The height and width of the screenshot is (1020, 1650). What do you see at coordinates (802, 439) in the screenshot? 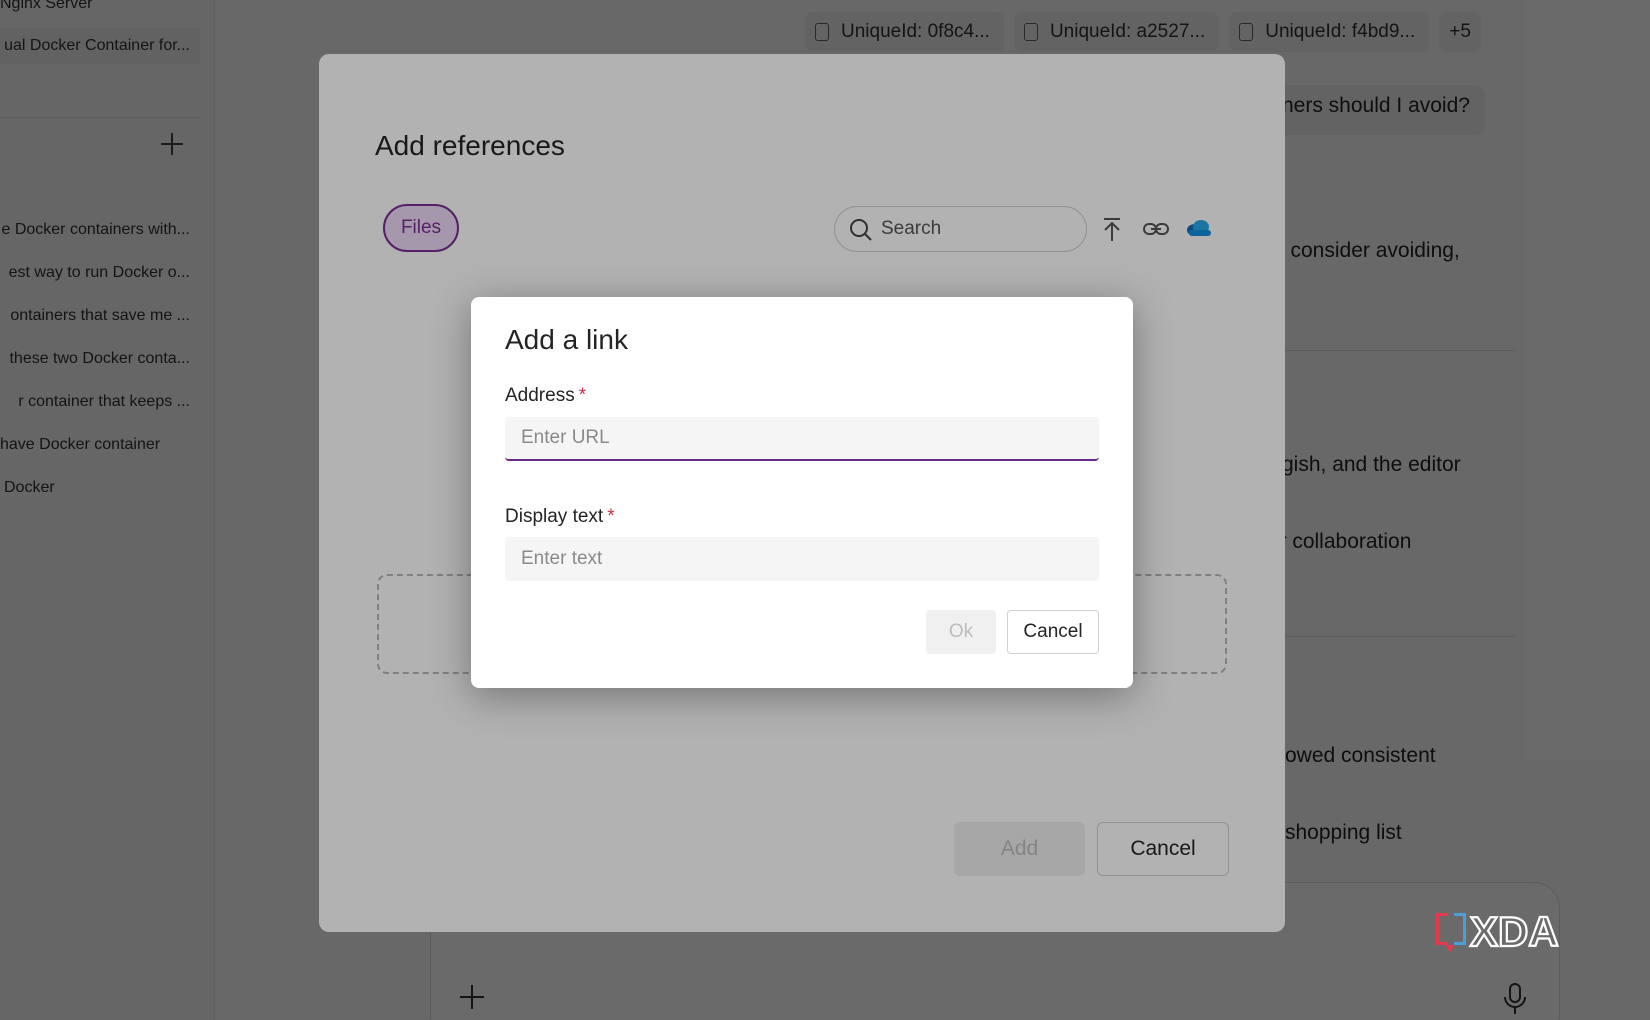
I see `address-url-input` at bounding box center [802, 439].